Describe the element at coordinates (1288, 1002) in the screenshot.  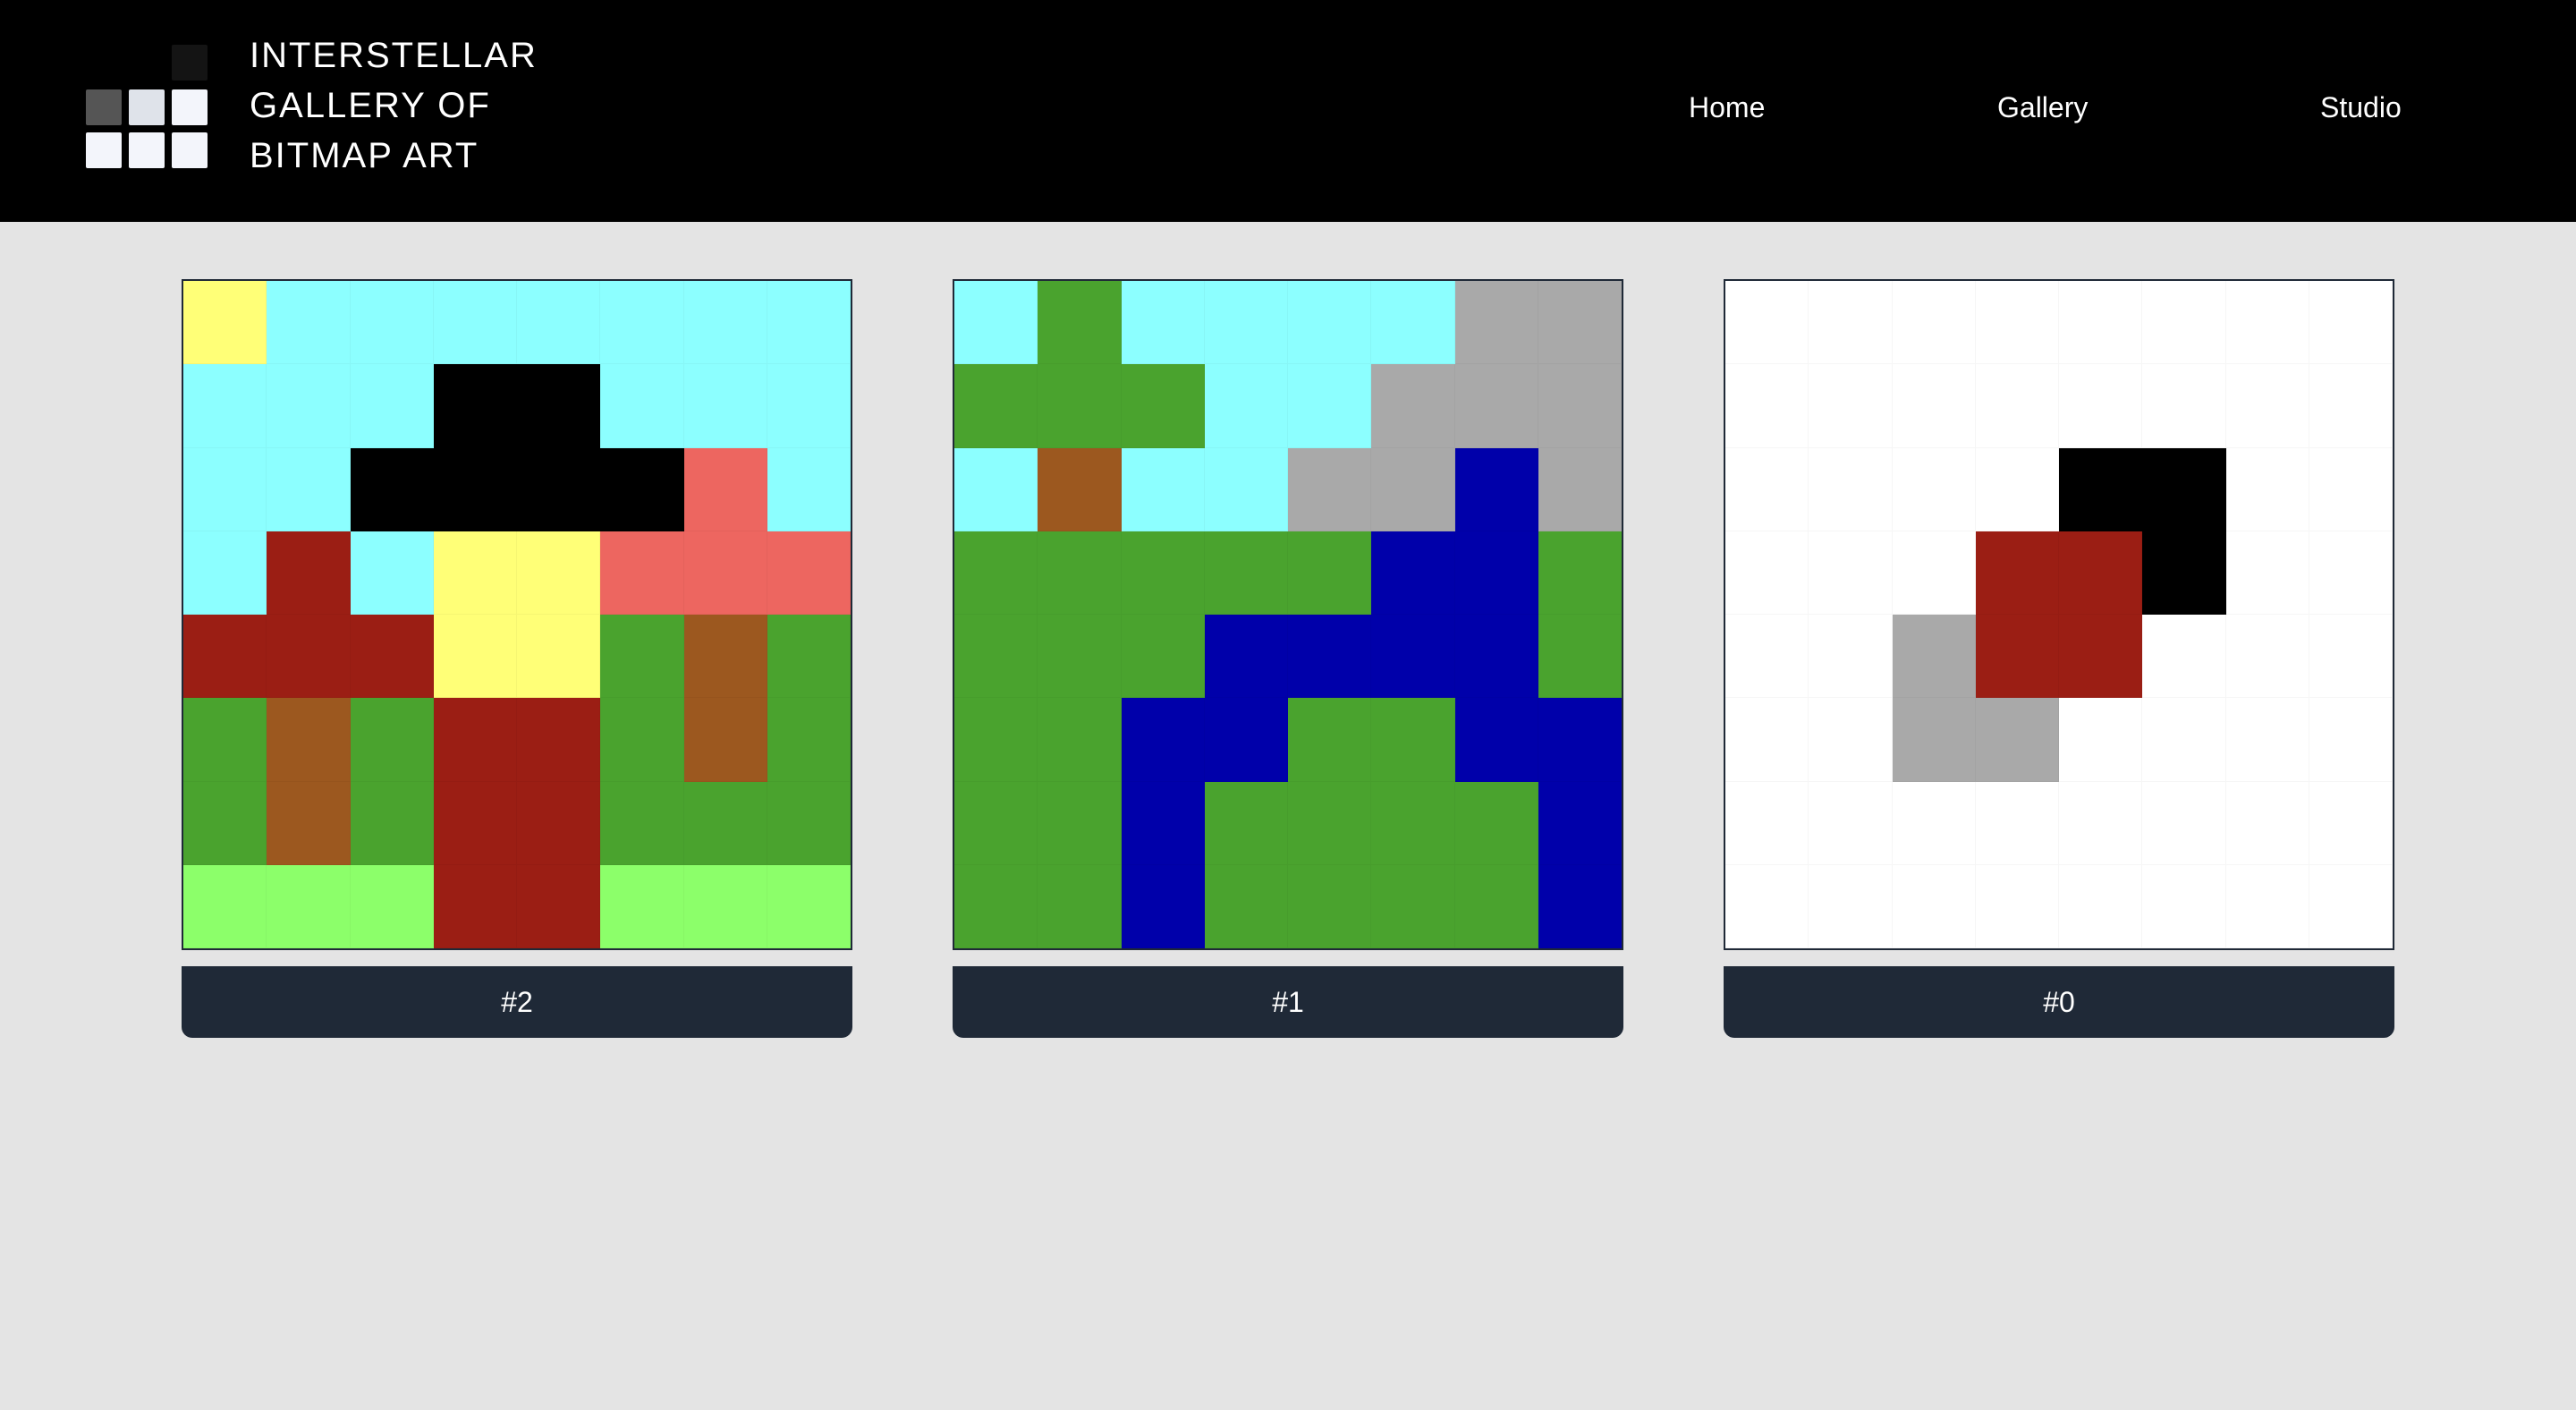
I see `artwork-caption-button: #1` at that location.